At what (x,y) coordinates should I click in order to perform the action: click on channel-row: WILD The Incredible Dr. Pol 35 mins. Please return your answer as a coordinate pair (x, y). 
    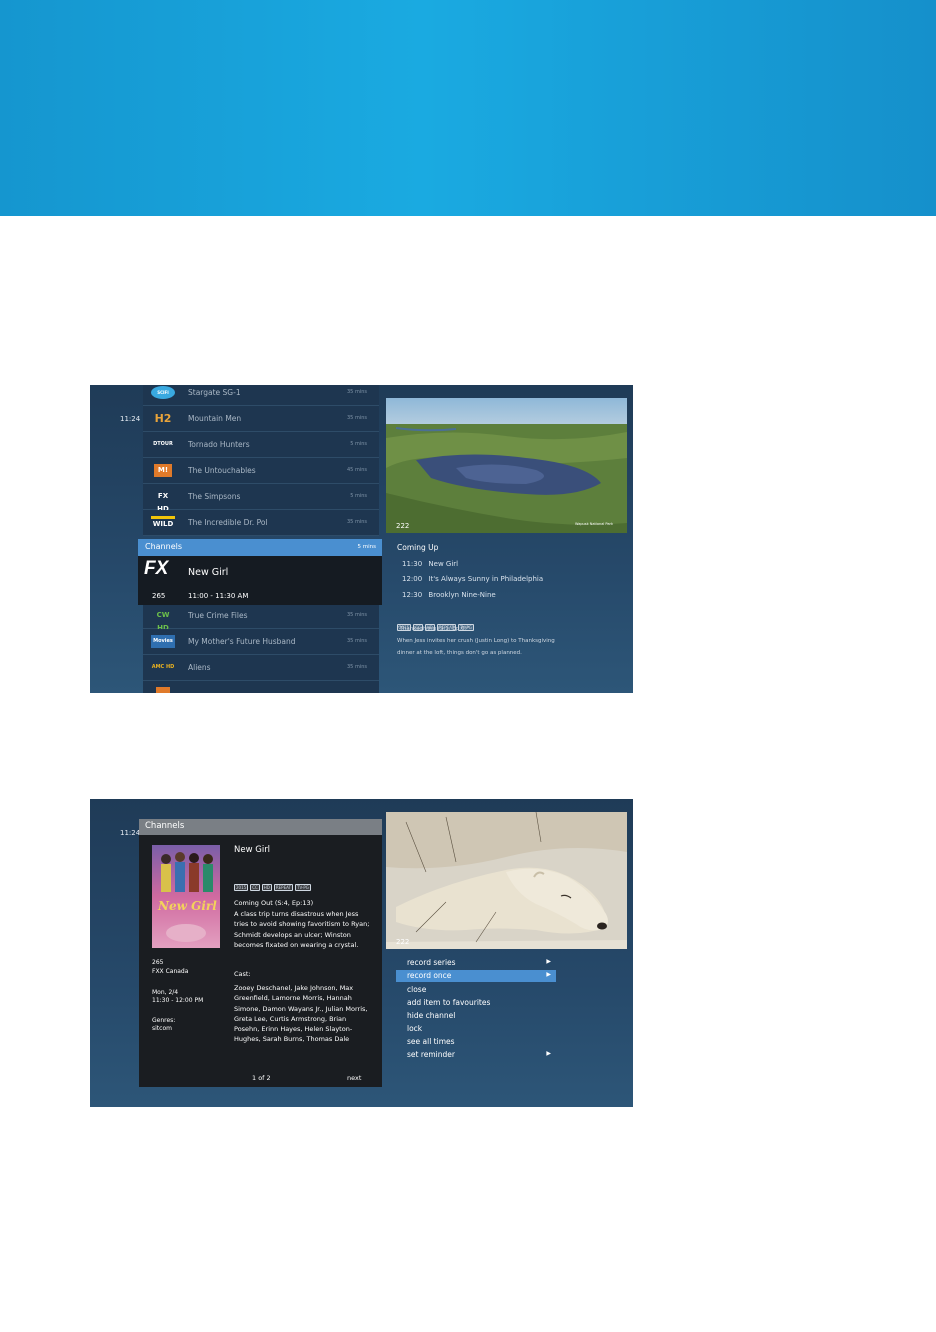
    Looking at the image, I should click on (261, 523).